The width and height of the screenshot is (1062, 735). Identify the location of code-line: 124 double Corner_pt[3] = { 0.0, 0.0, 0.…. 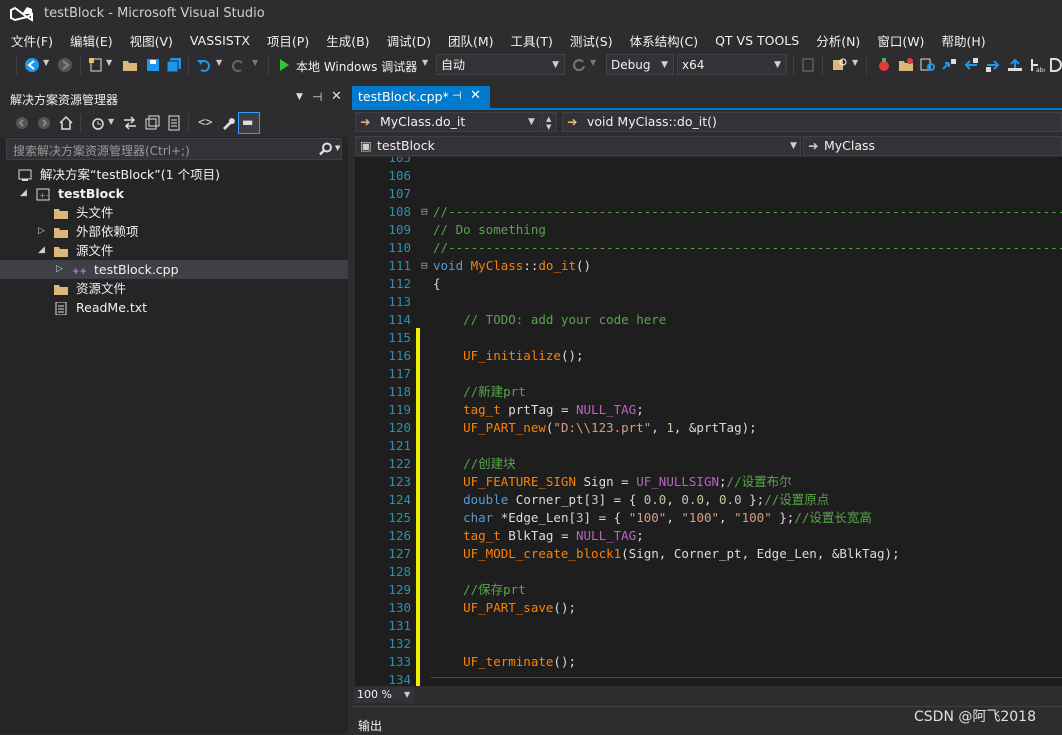
(708, 500).